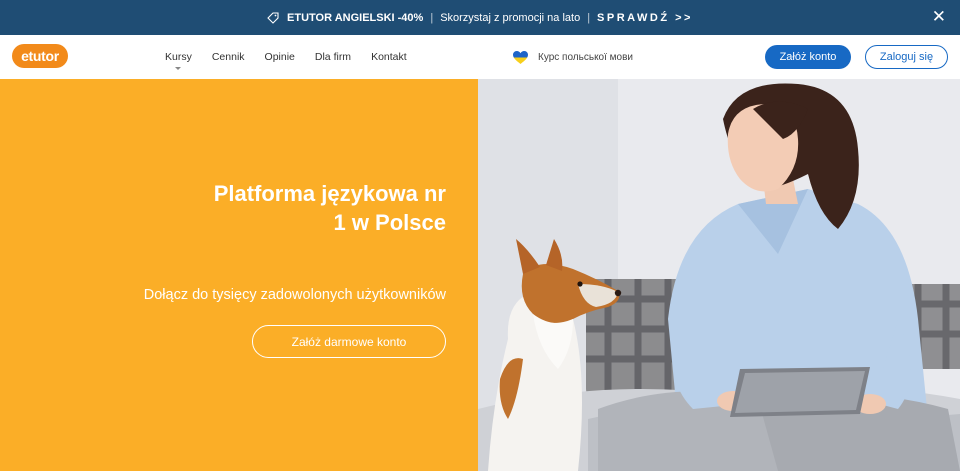 This screenshot has height=471, width=960. Describe the element at coordinates (520, 57) in the screenshot. I see `ukraine-heart-icon` at that location.